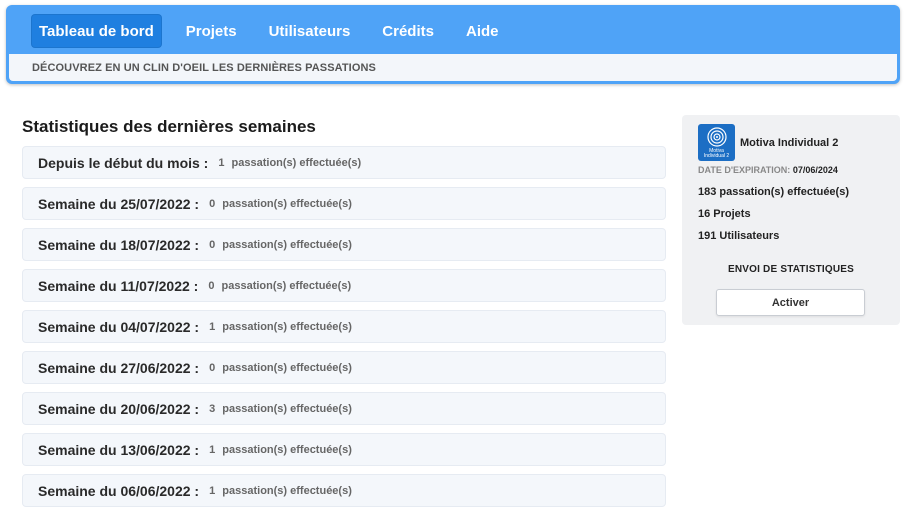 This screenshot has width=906, height=515. Describe the element at coordinates (310, 31) in the screenshot. I see `nav-utilisateurs: Utilisateurs` at that location.